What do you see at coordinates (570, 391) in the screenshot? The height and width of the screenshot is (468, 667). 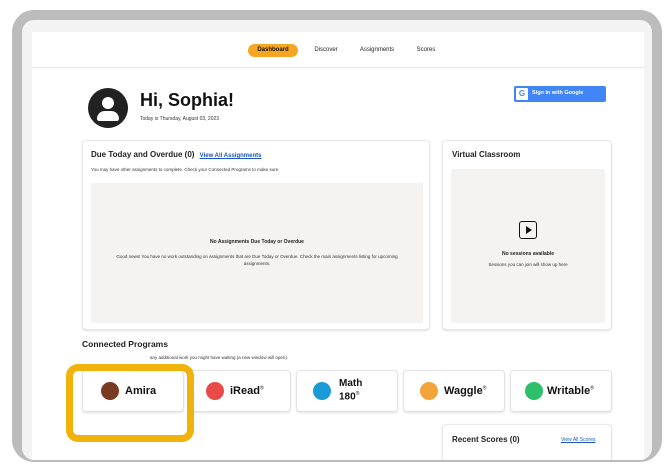 I see `program-writable-label: Writable®` at bounding box center [570, 391].